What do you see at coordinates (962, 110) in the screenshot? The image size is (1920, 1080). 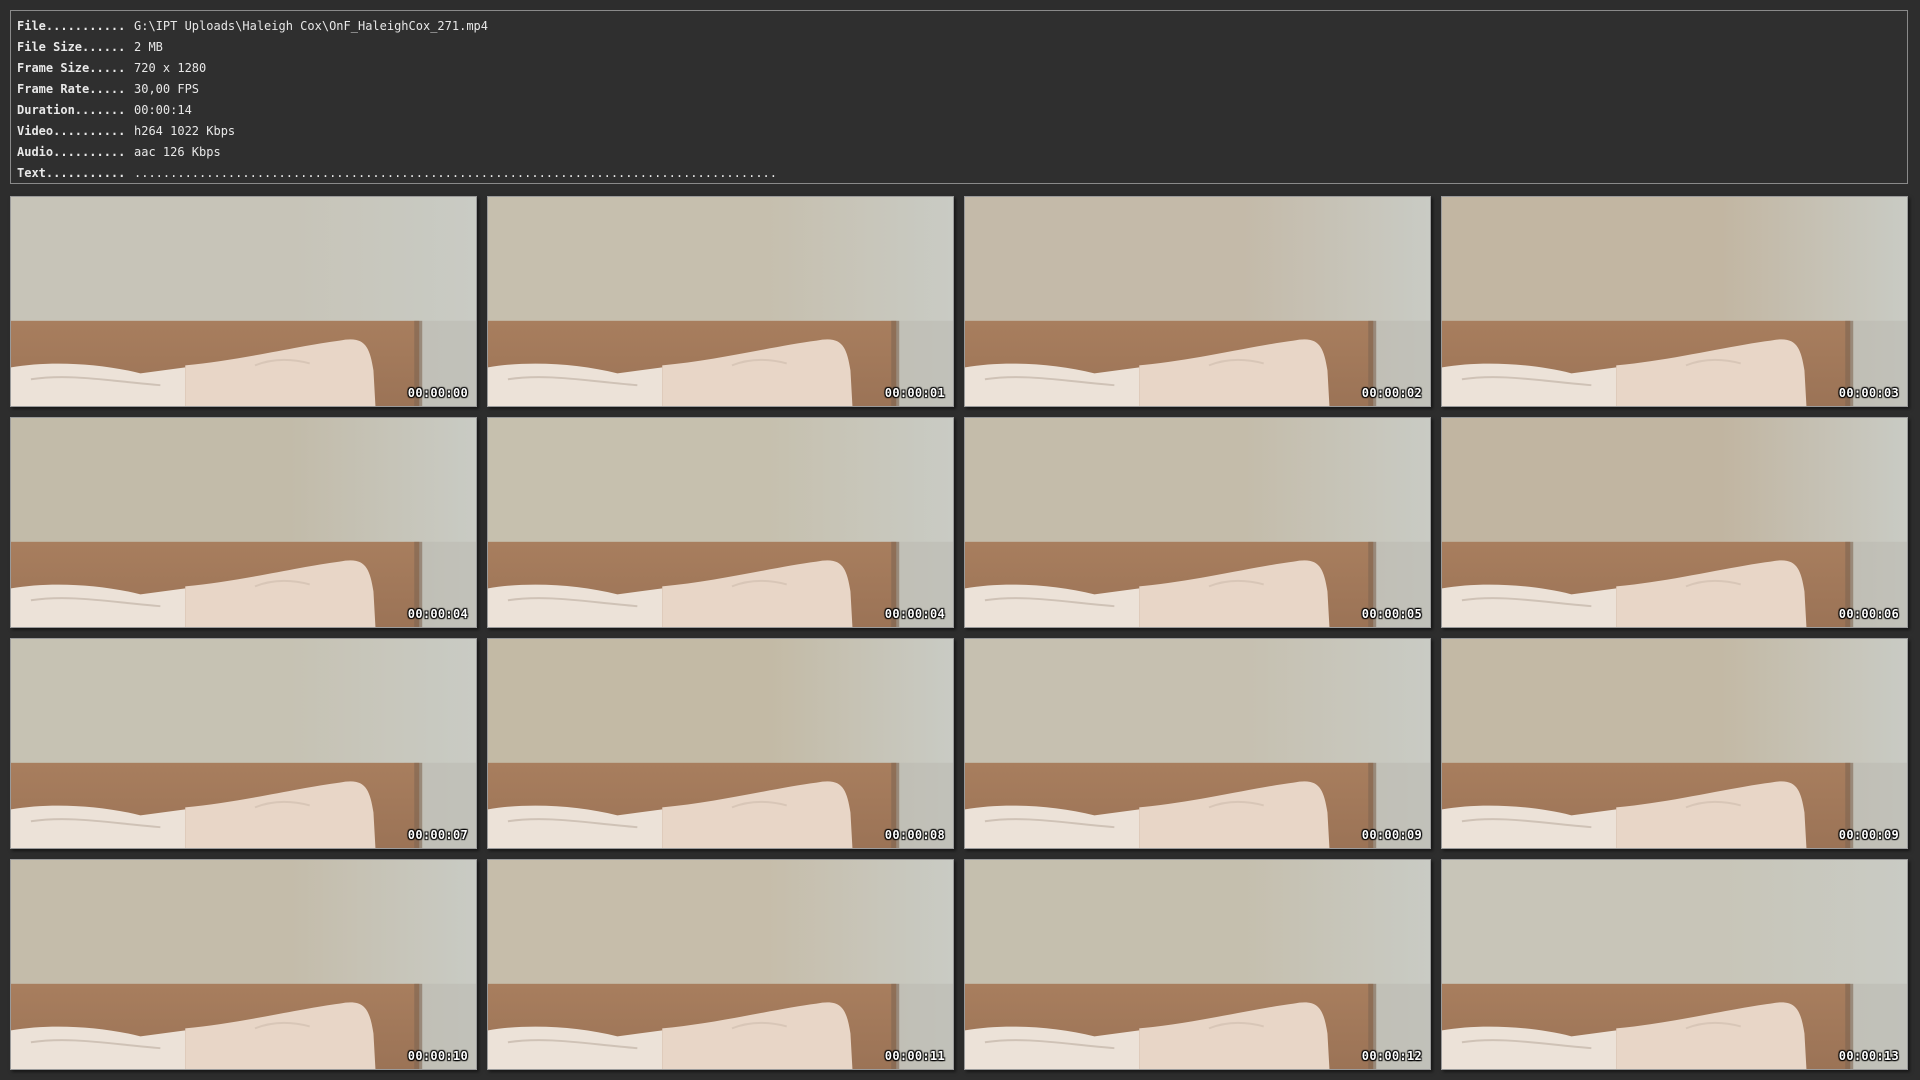 I see `info-duration-row: Duration....... 00:00:14` at bounding box center [962, 110].